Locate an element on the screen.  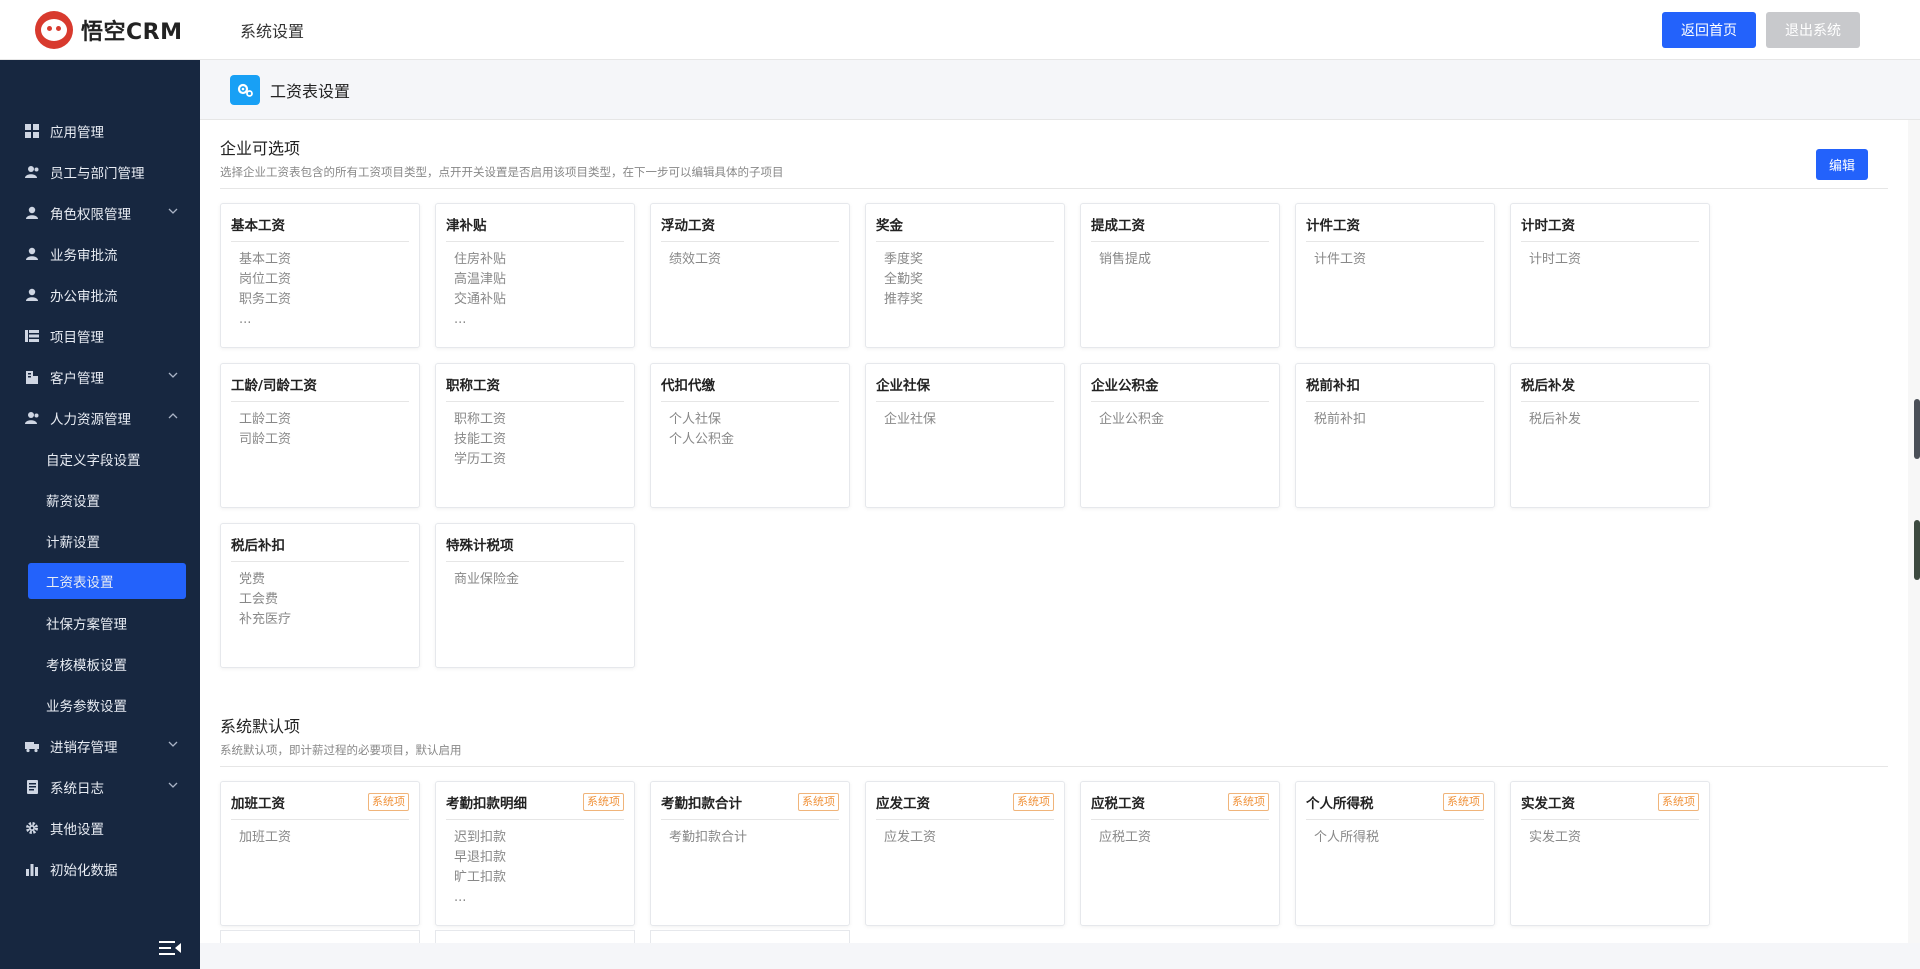
salary-item-card: 职称工资 职称工资 技能工资 学历工资 is located at coordinates (535, 435).